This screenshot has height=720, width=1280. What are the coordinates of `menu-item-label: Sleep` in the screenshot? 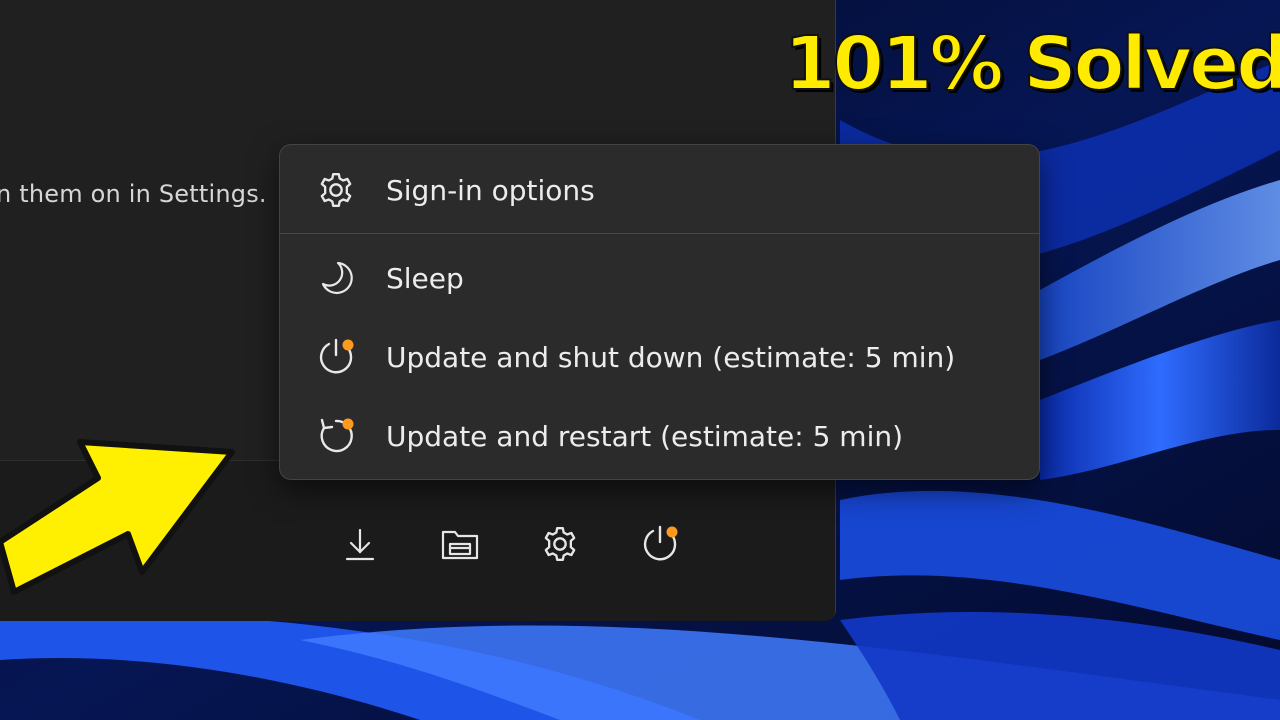 It's located at (425, 278).